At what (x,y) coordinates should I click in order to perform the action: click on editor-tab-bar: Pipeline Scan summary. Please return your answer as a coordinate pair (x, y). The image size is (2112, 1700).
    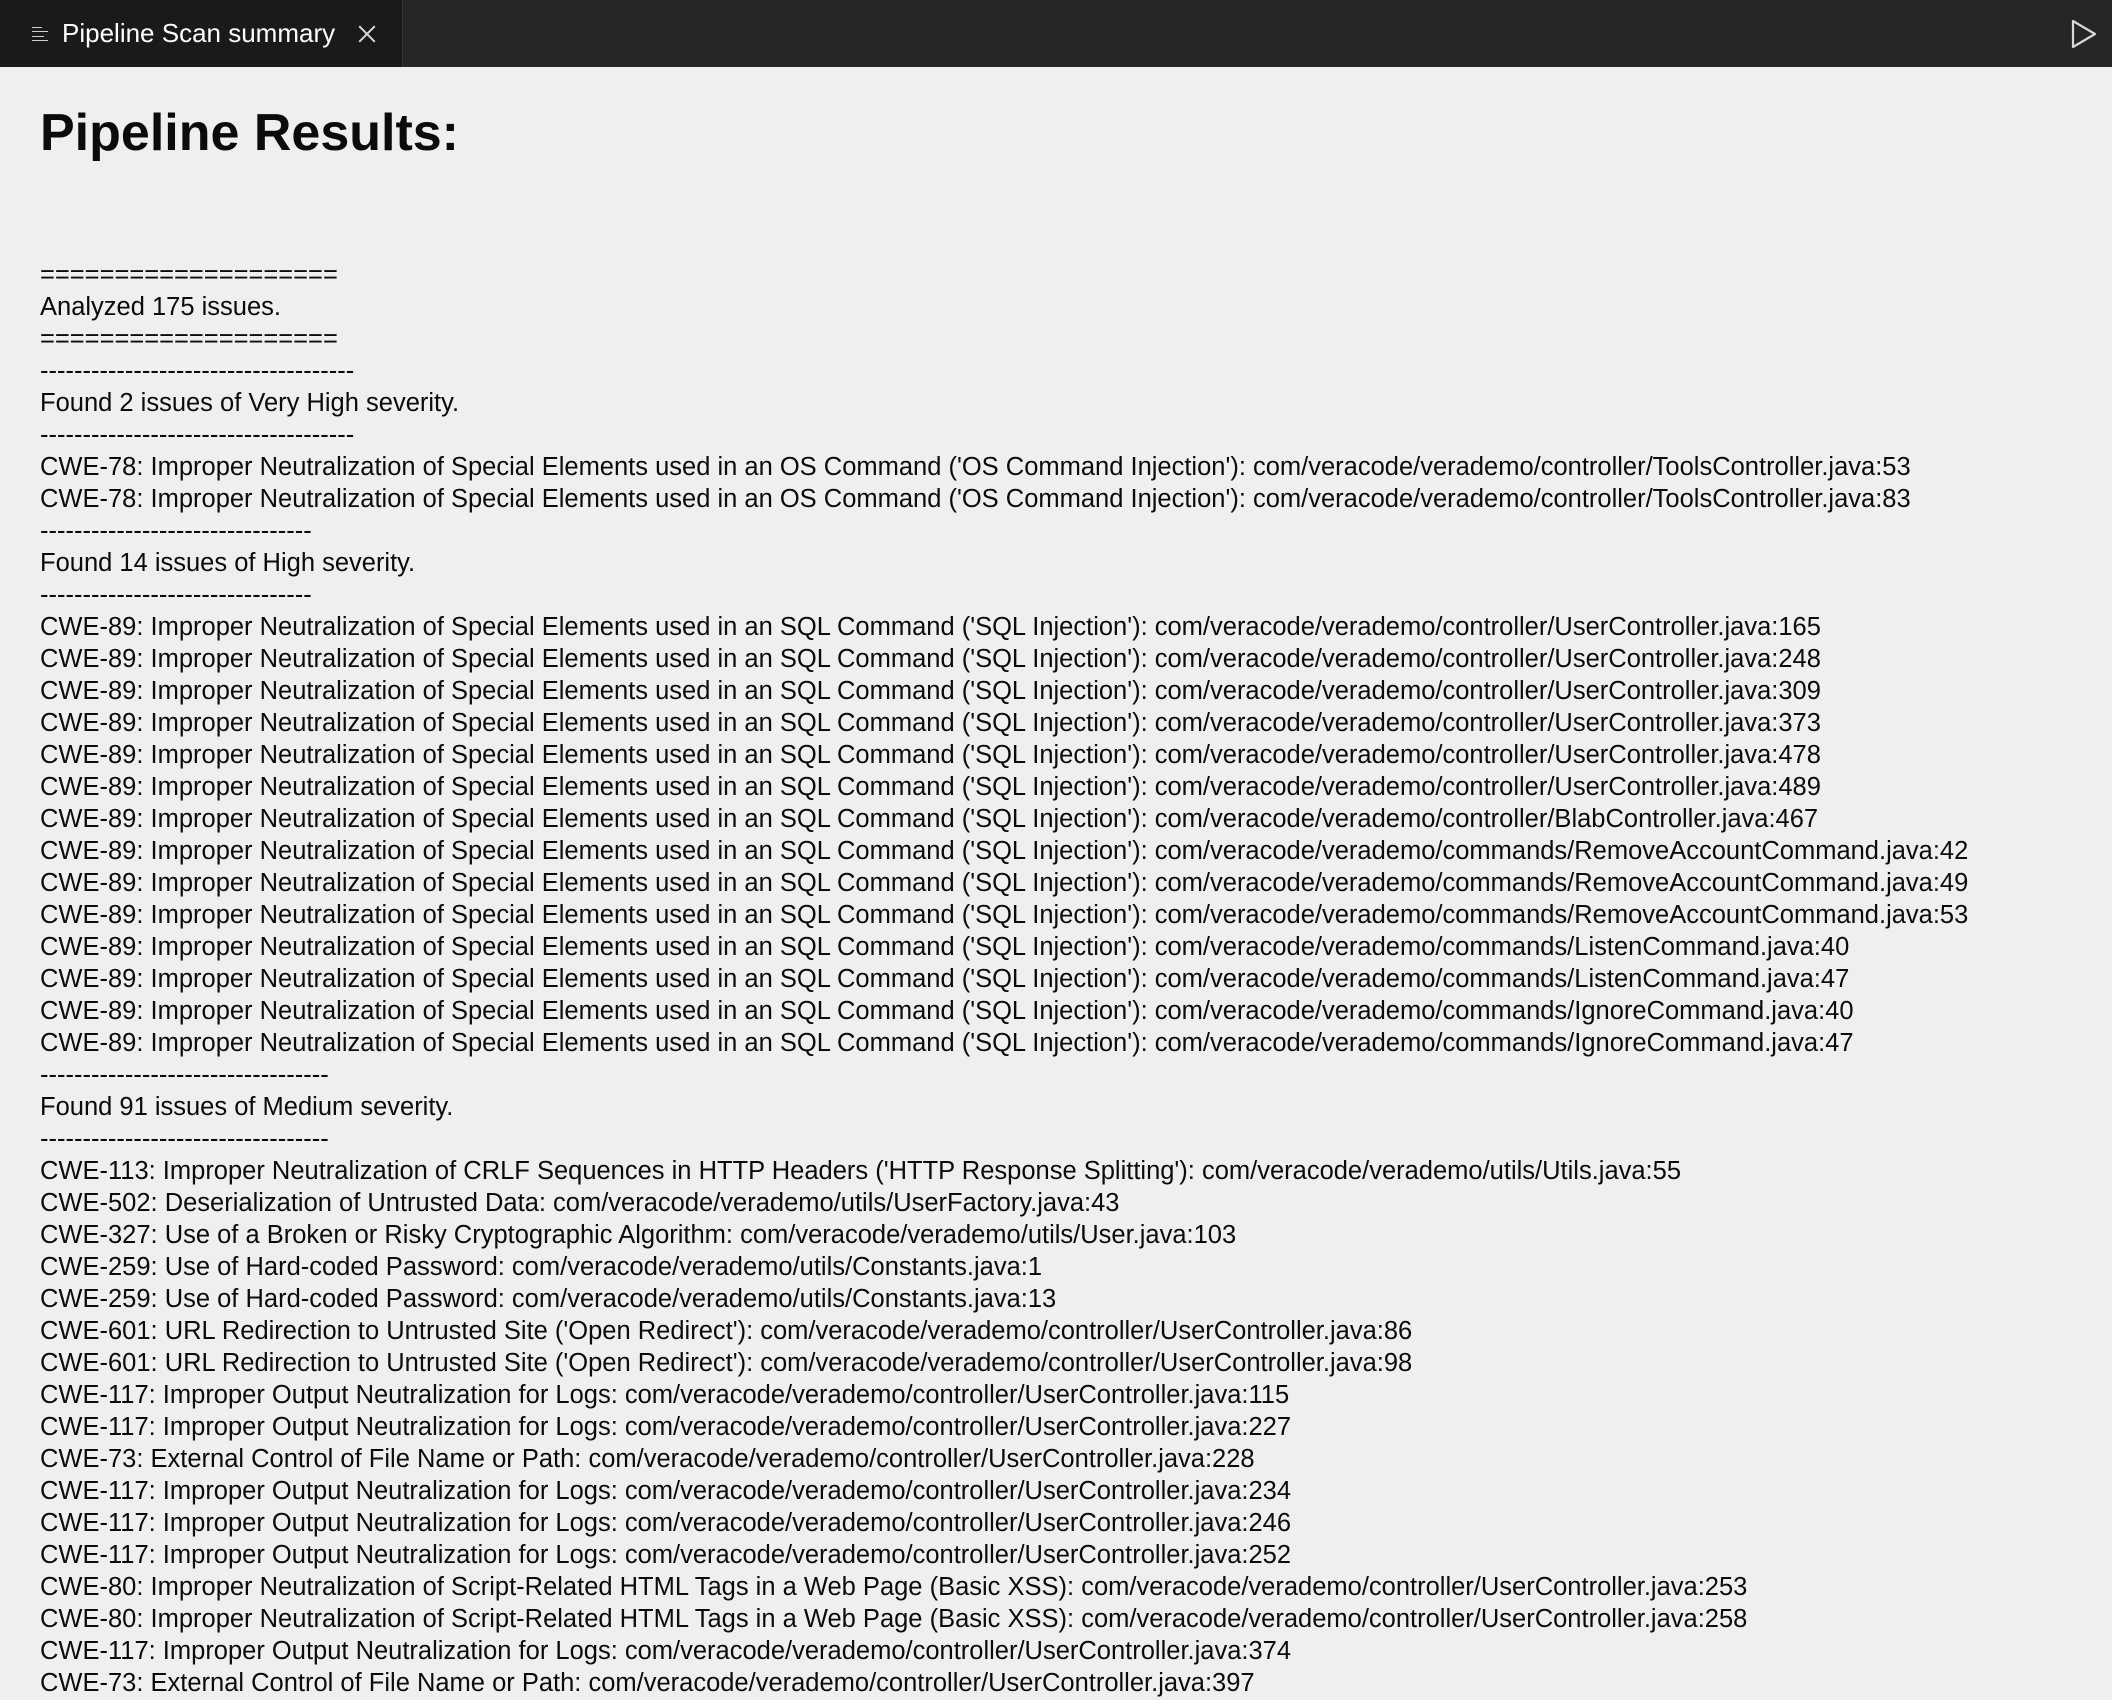
    Looking at the image, I should click on (1056, 33).